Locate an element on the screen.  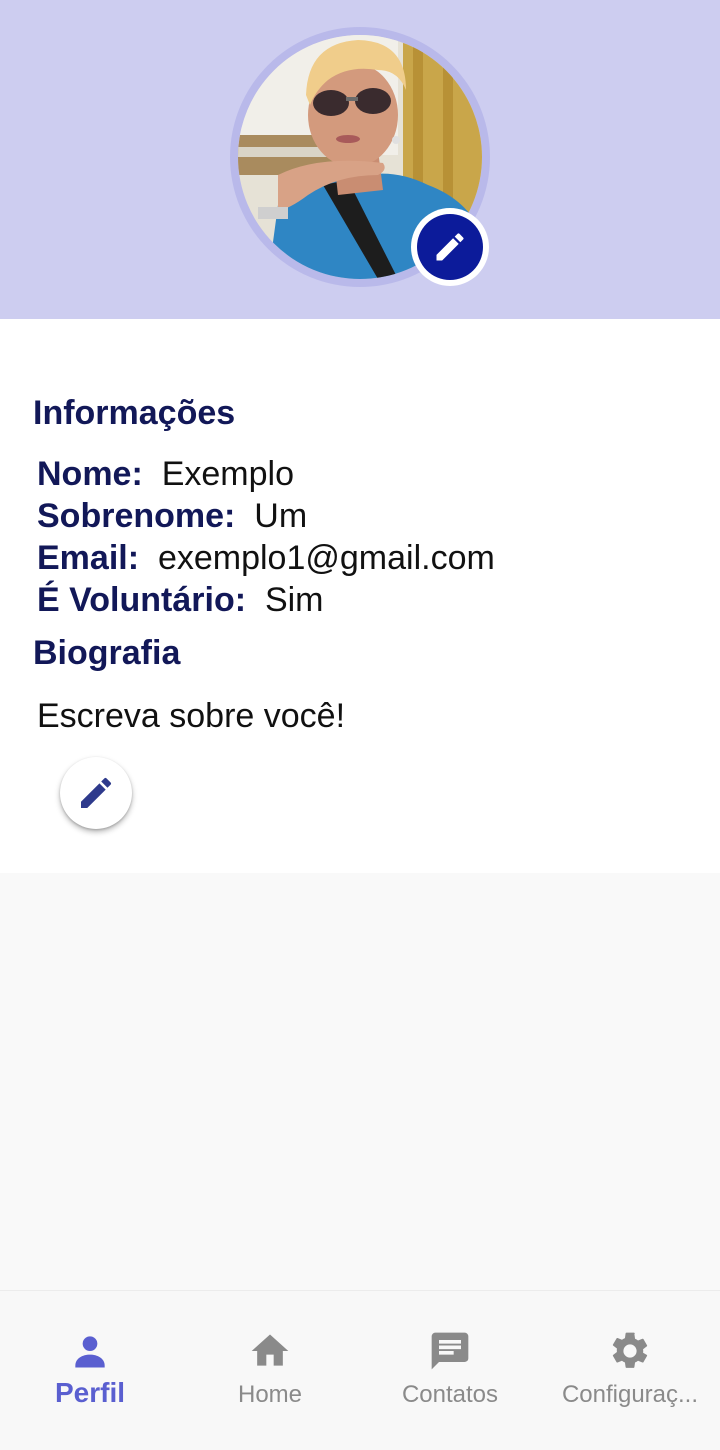
info-row-volunteer: É Voluntário: Sim is located at coordinates (180, 600).